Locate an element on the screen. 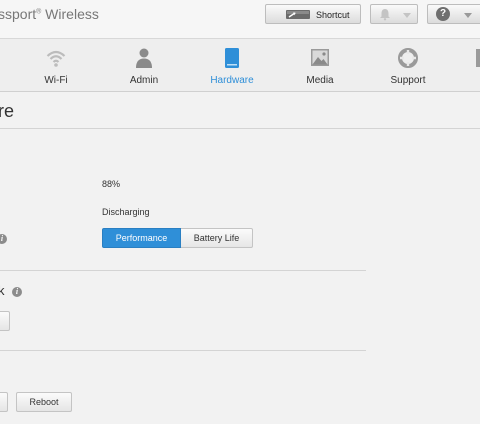  brand-logo: ssport® Wireless is located at coordinates (49, 14).